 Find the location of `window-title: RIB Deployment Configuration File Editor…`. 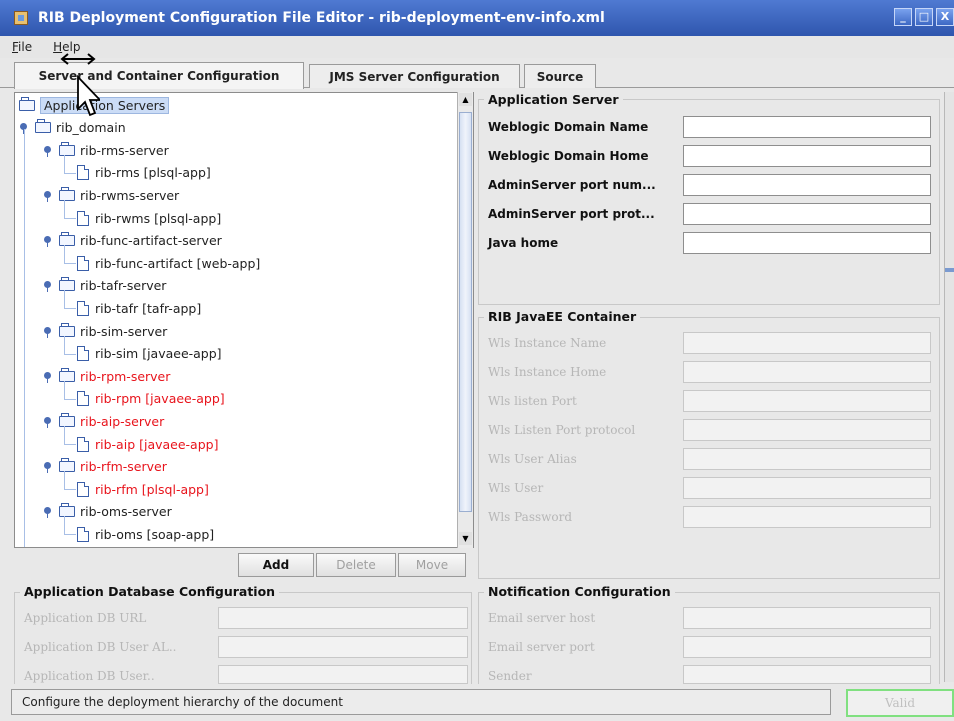

window-title: RIB Deployment Configuration File Editor… is located at coordinates (321, 18).